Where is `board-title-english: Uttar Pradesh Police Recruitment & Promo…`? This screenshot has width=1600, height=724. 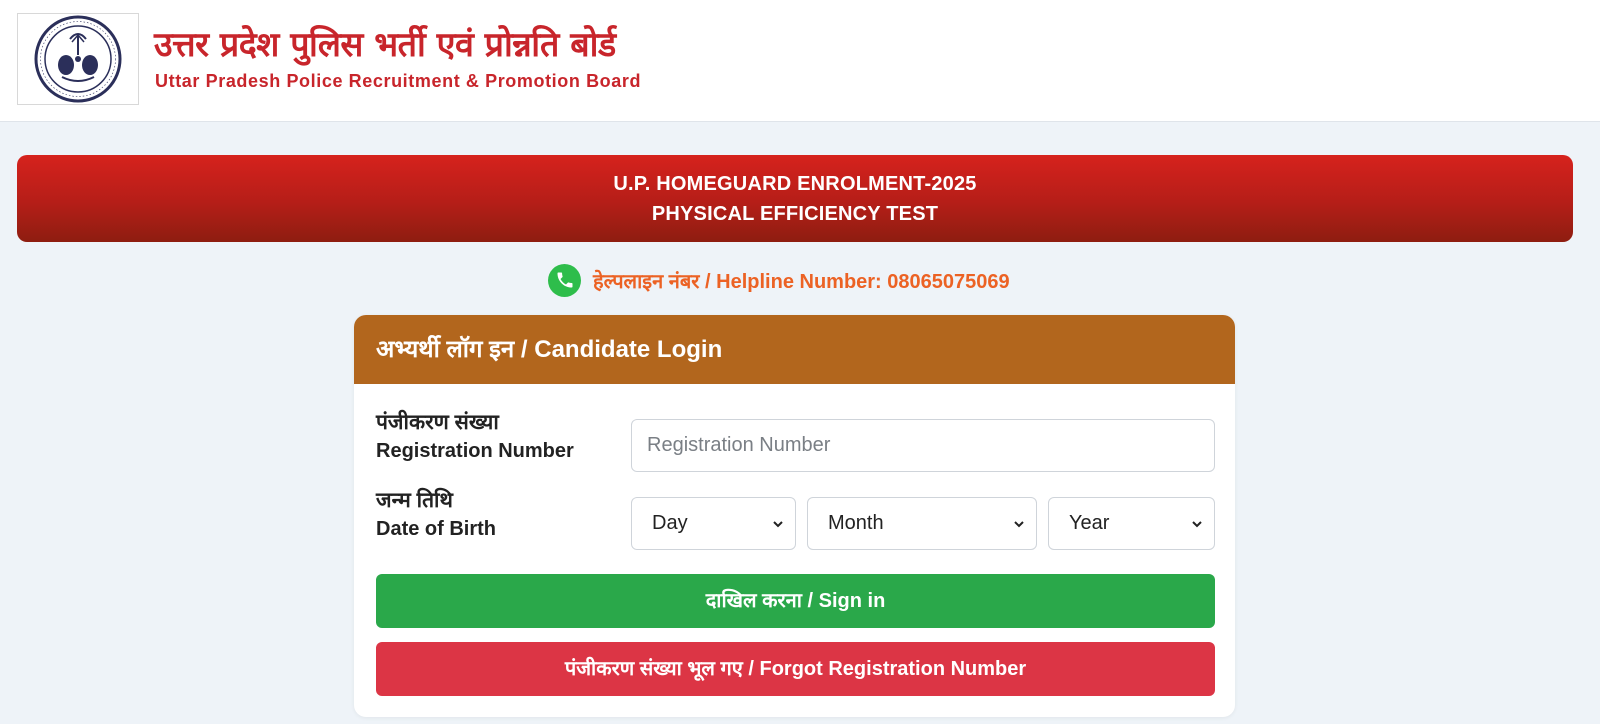 board-title-english: Uttar Pradesh Police Recruitment & Promo… is located at coordinates (398, 81).